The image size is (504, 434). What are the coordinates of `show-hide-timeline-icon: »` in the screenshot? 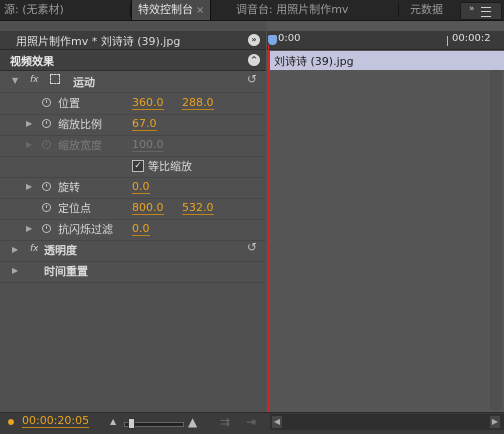 It's located at (254, 40).